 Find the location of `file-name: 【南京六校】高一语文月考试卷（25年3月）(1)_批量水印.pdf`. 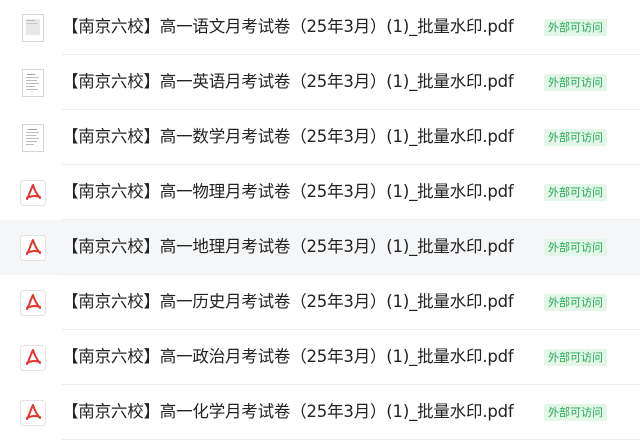

file-name: 【南京六校】高一语文月考试卷（25年3月）(1)_批量水印.pdf is located at coordinates (288, 27).